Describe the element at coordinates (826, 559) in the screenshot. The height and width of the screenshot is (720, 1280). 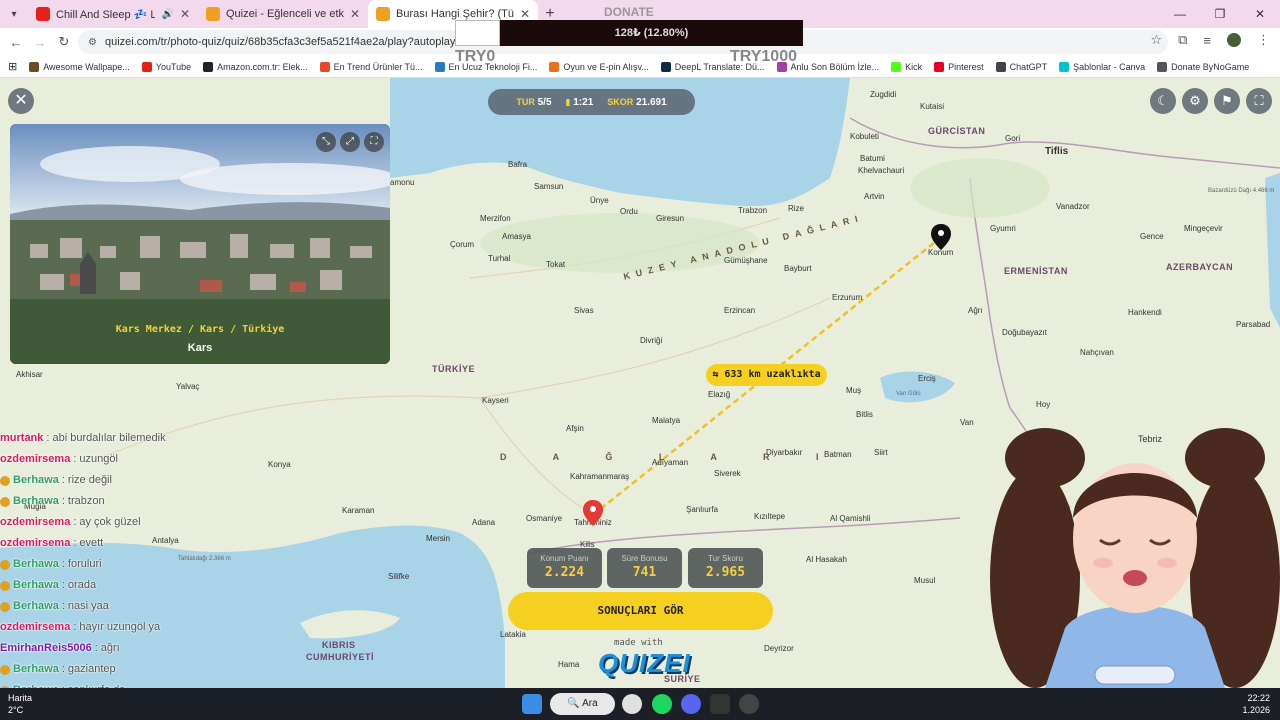
I see `place-label: Al Hasakah` at that location.